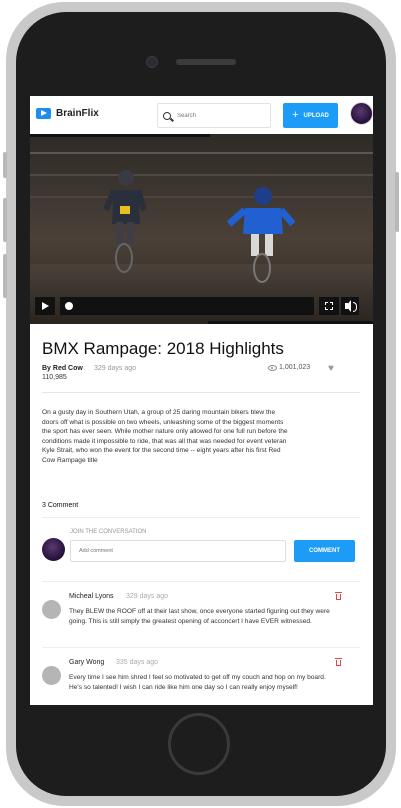 The height and width of the screenshot is (808, 401). Describe the element at coordinates (124, 221) in the screenshot. I see `bmx-rider-left` at that location.